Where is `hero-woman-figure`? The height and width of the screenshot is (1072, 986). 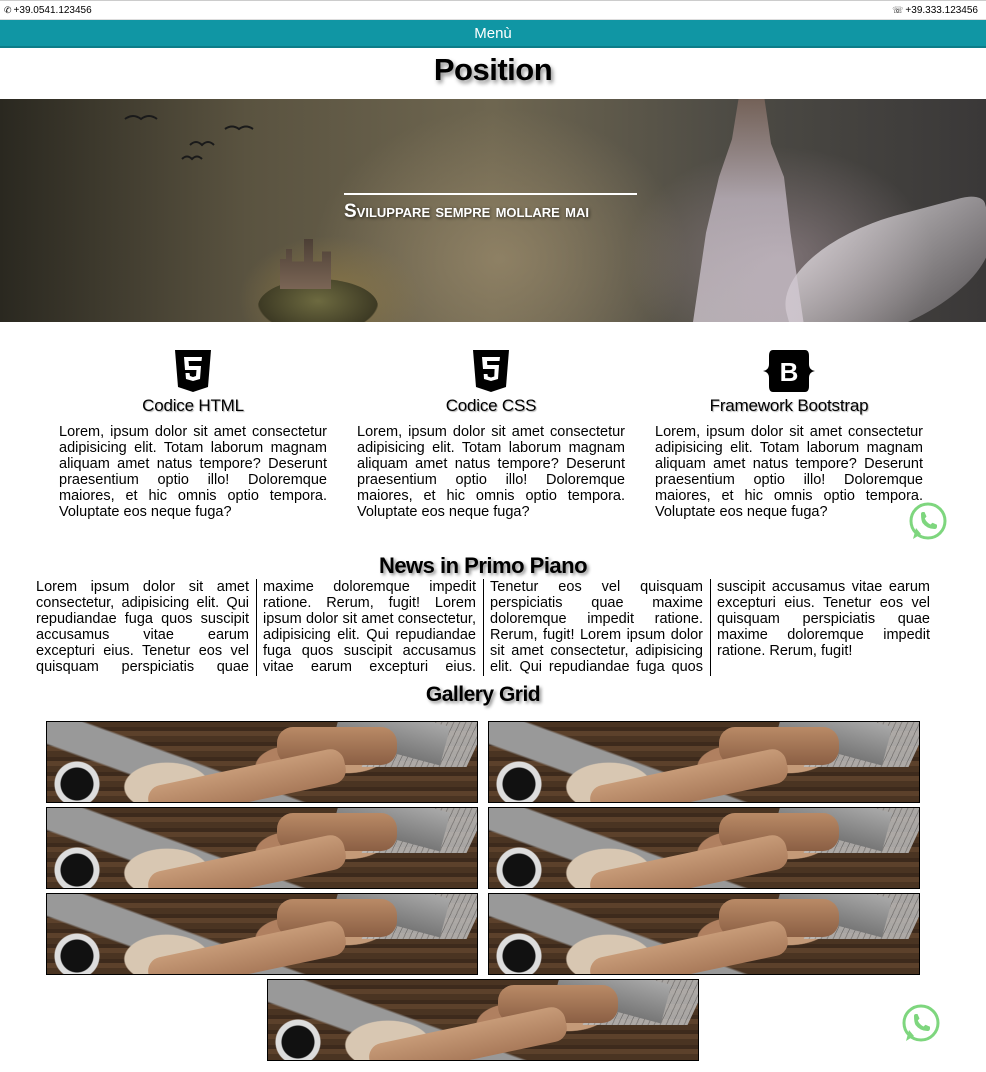 hero-woman-figure is located at coordinates (748, 210).